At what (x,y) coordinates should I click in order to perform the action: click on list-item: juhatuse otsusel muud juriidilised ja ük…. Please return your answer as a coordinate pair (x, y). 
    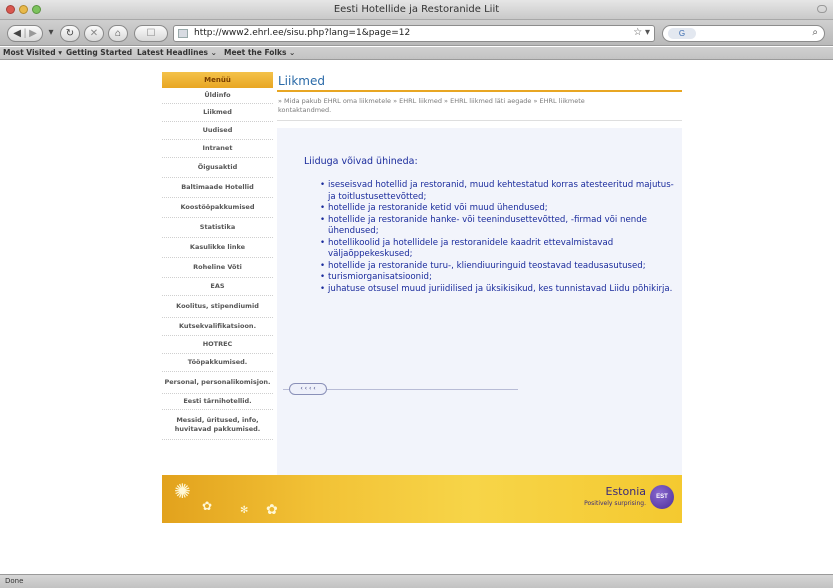
    Looking at the image, I should click on (497, 290).